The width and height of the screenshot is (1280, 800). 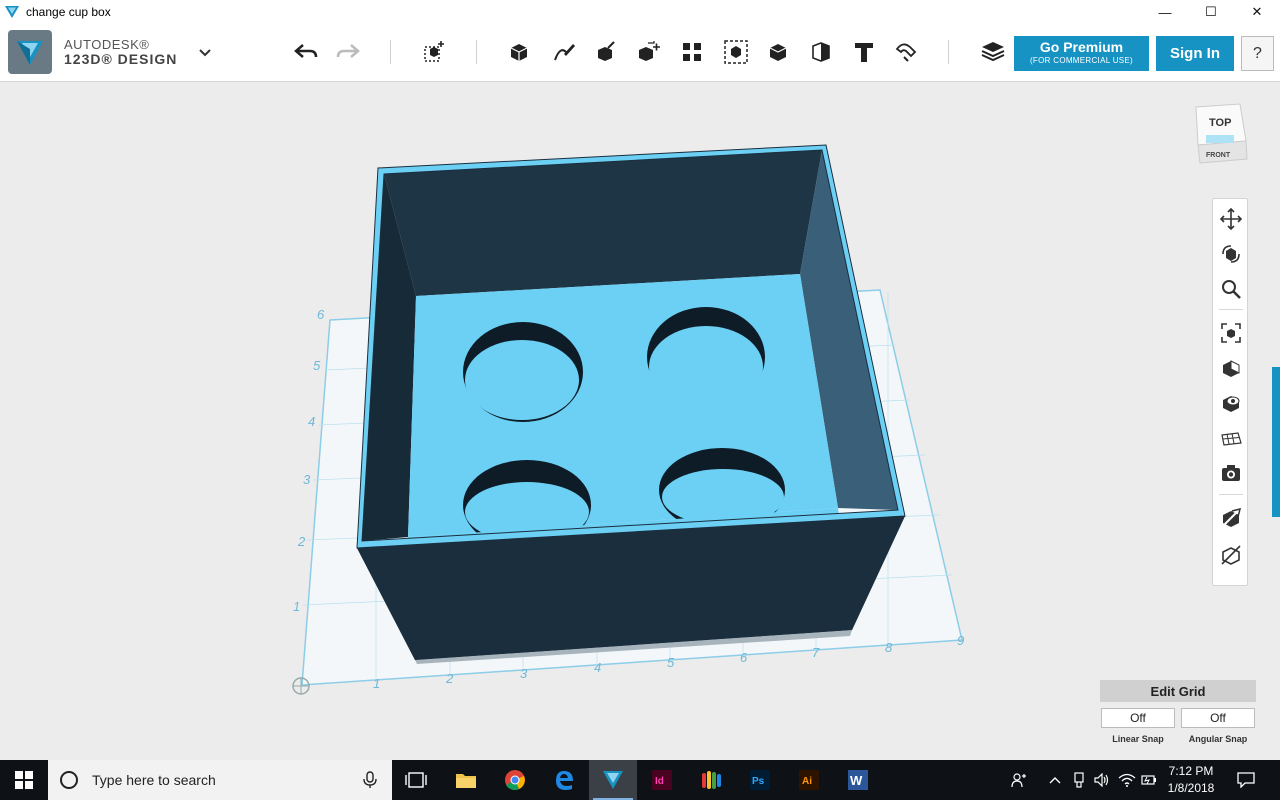 What do you see at coordinates (434, 52) in the screenshot?
I see `primitives-icon` at bounding box center [434, 52].